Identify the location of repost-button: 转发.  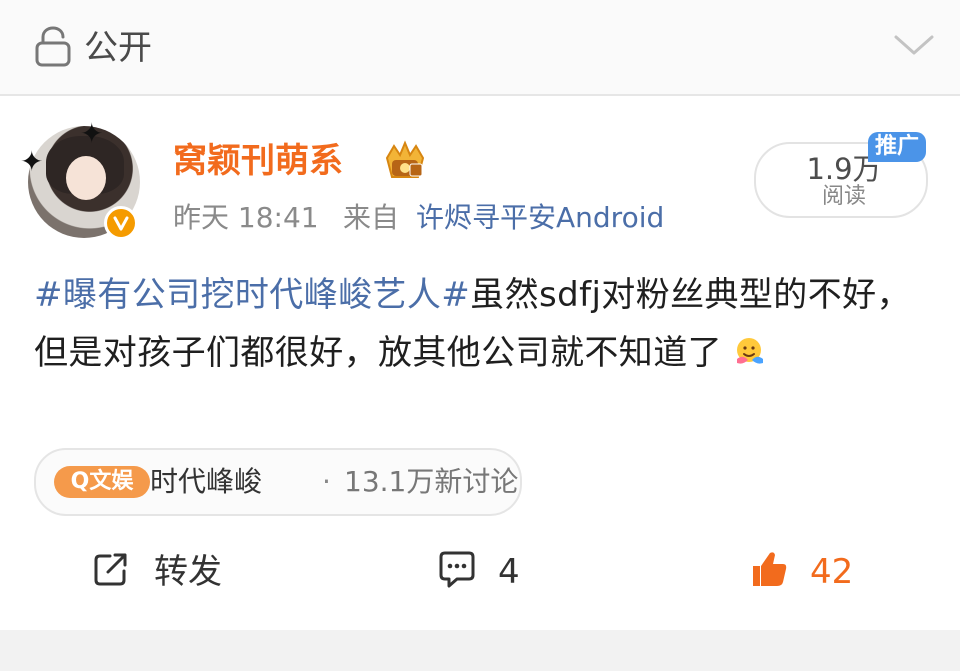
(165, 574).